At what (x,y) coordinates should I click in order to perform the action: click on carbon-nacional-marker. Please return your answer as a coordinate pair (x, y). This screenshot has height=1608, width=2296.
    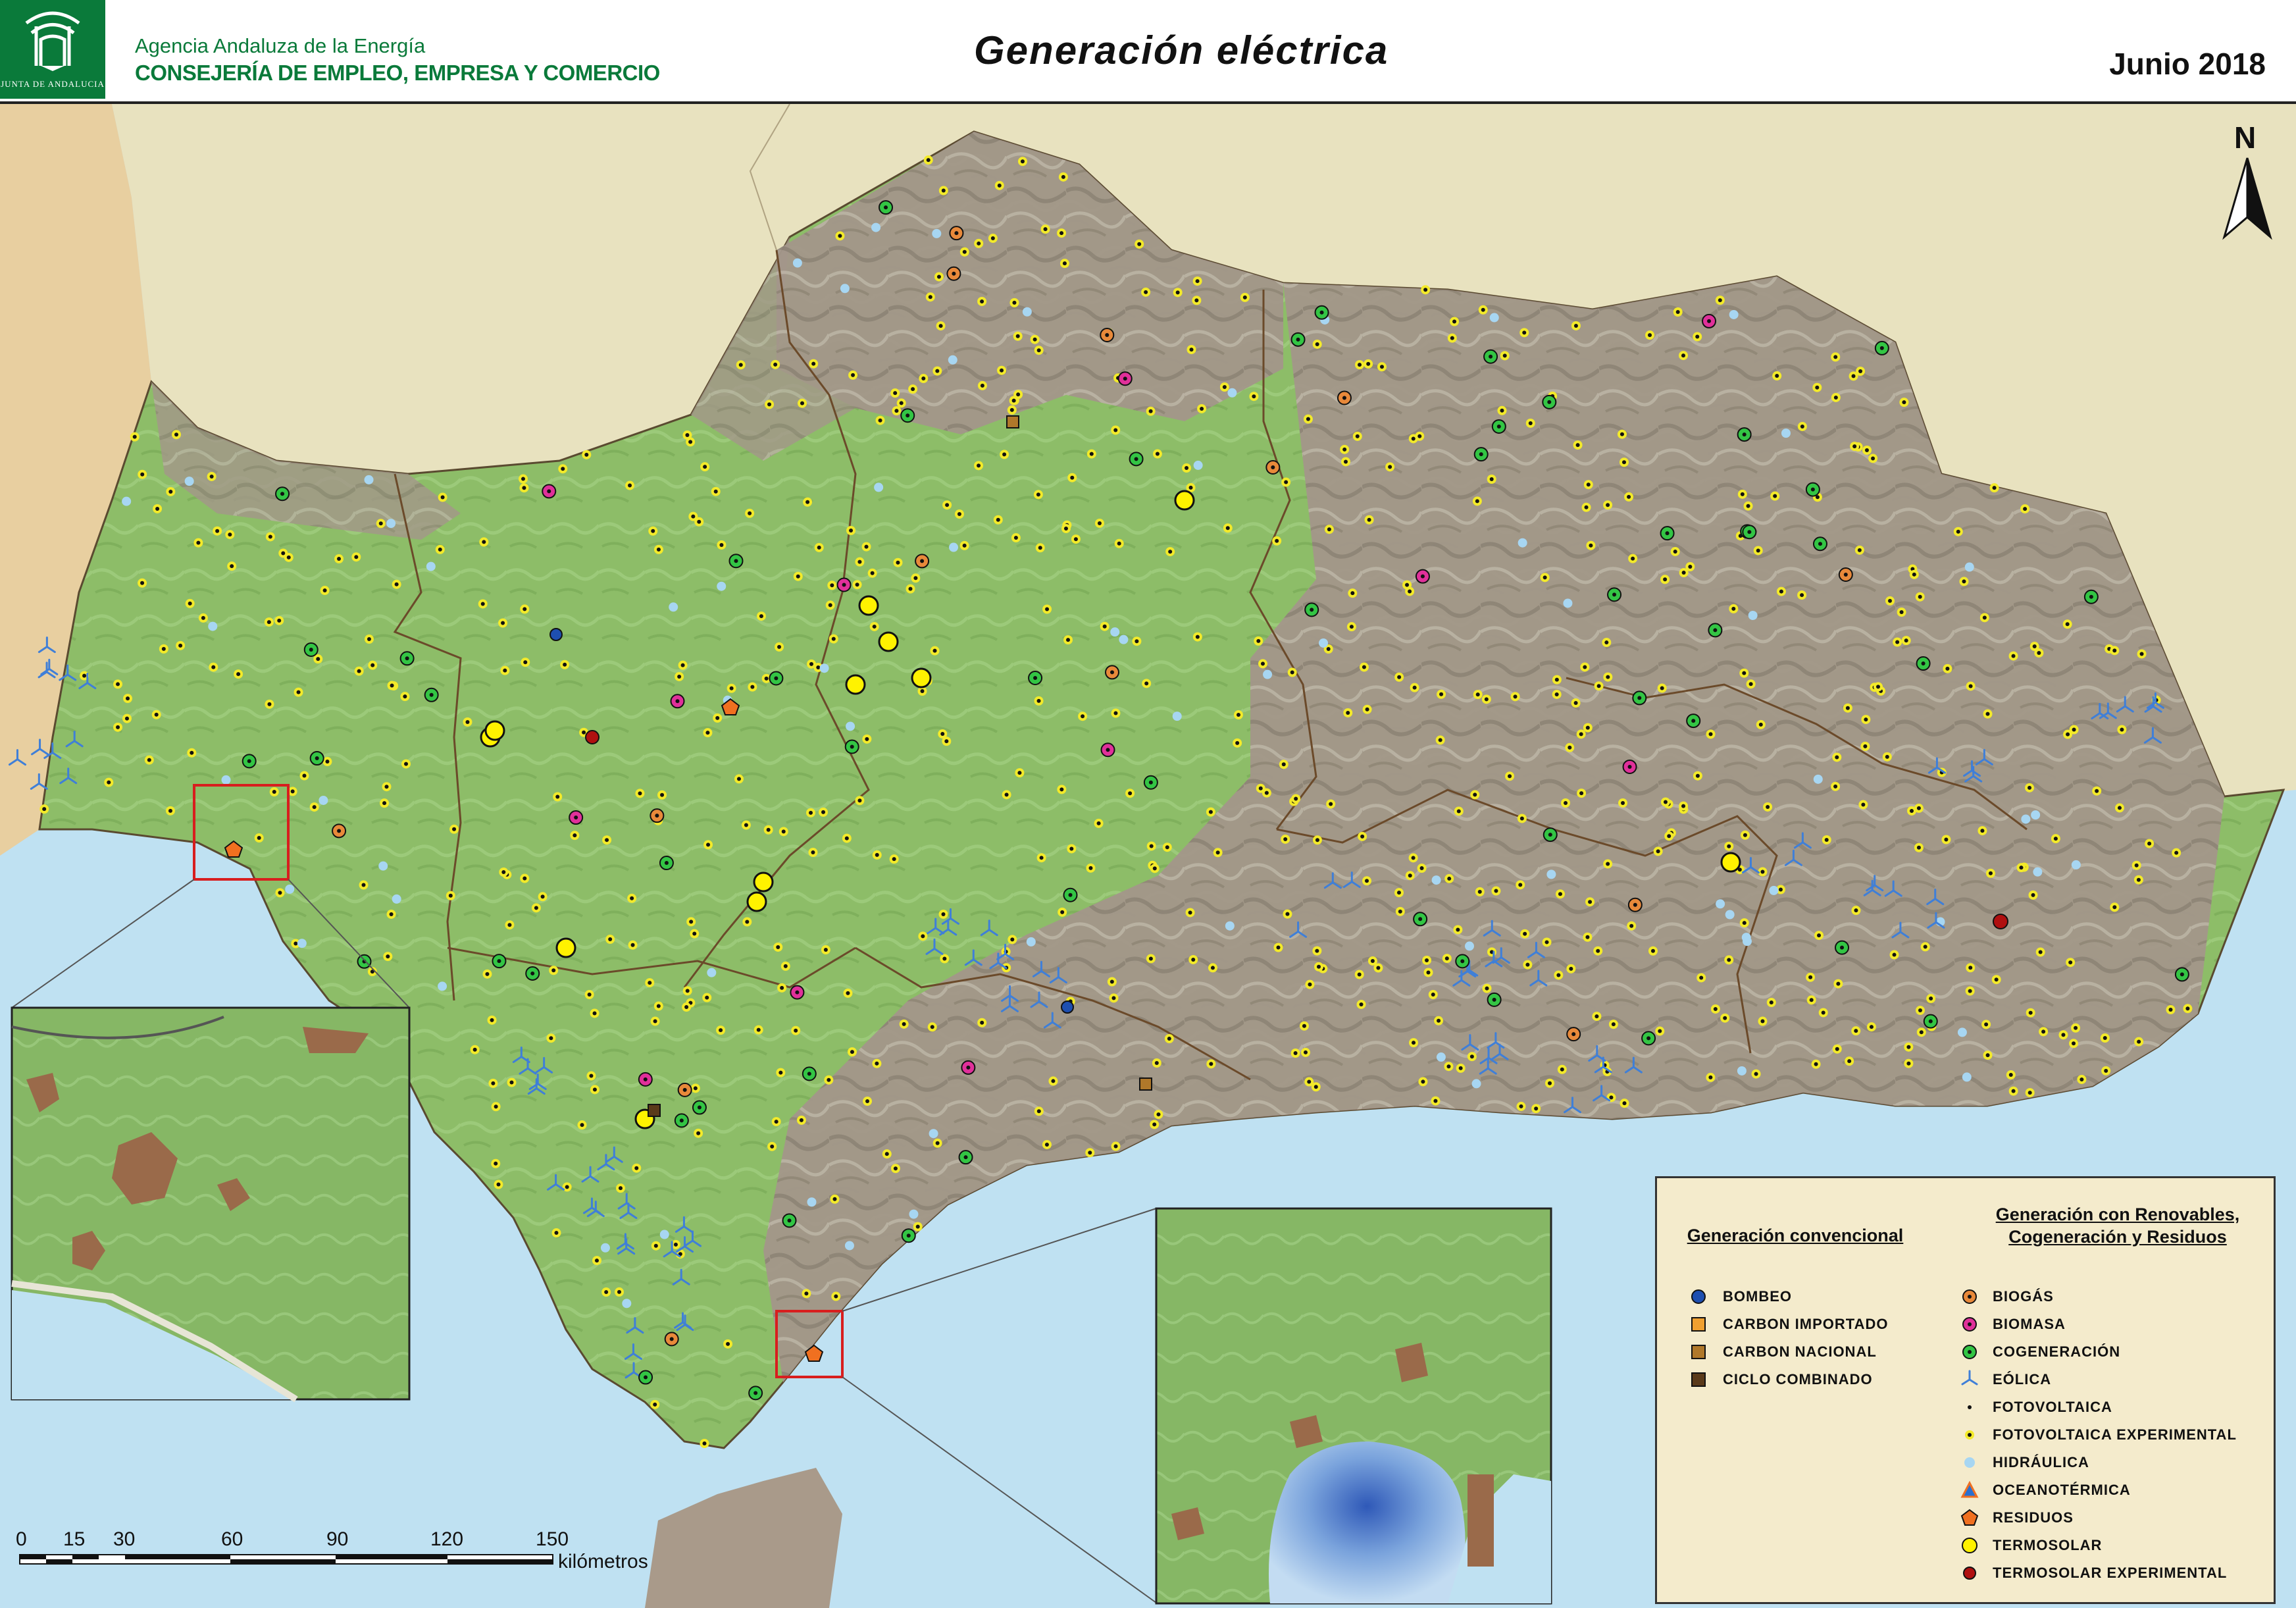
    Looking at the image, I should click on (1012, 421).